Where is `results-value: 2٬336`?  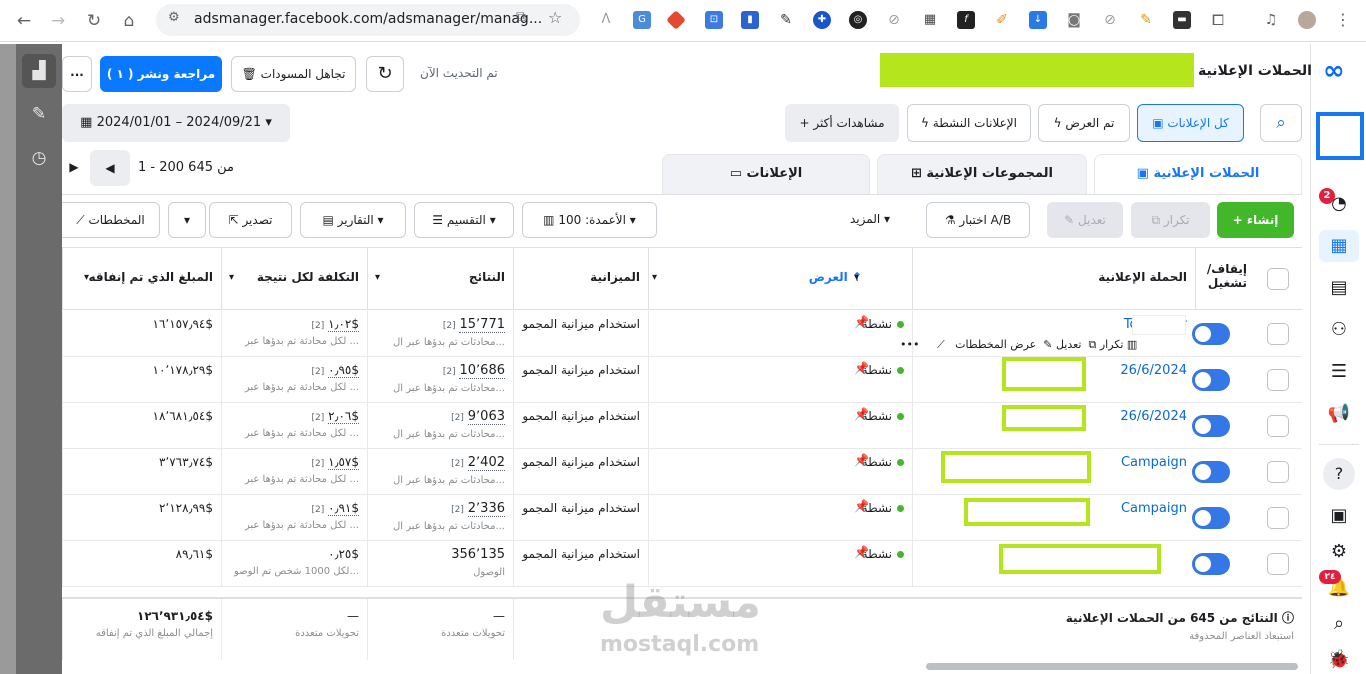
results-value: 2٬336 is located at coordinates (486, 509).